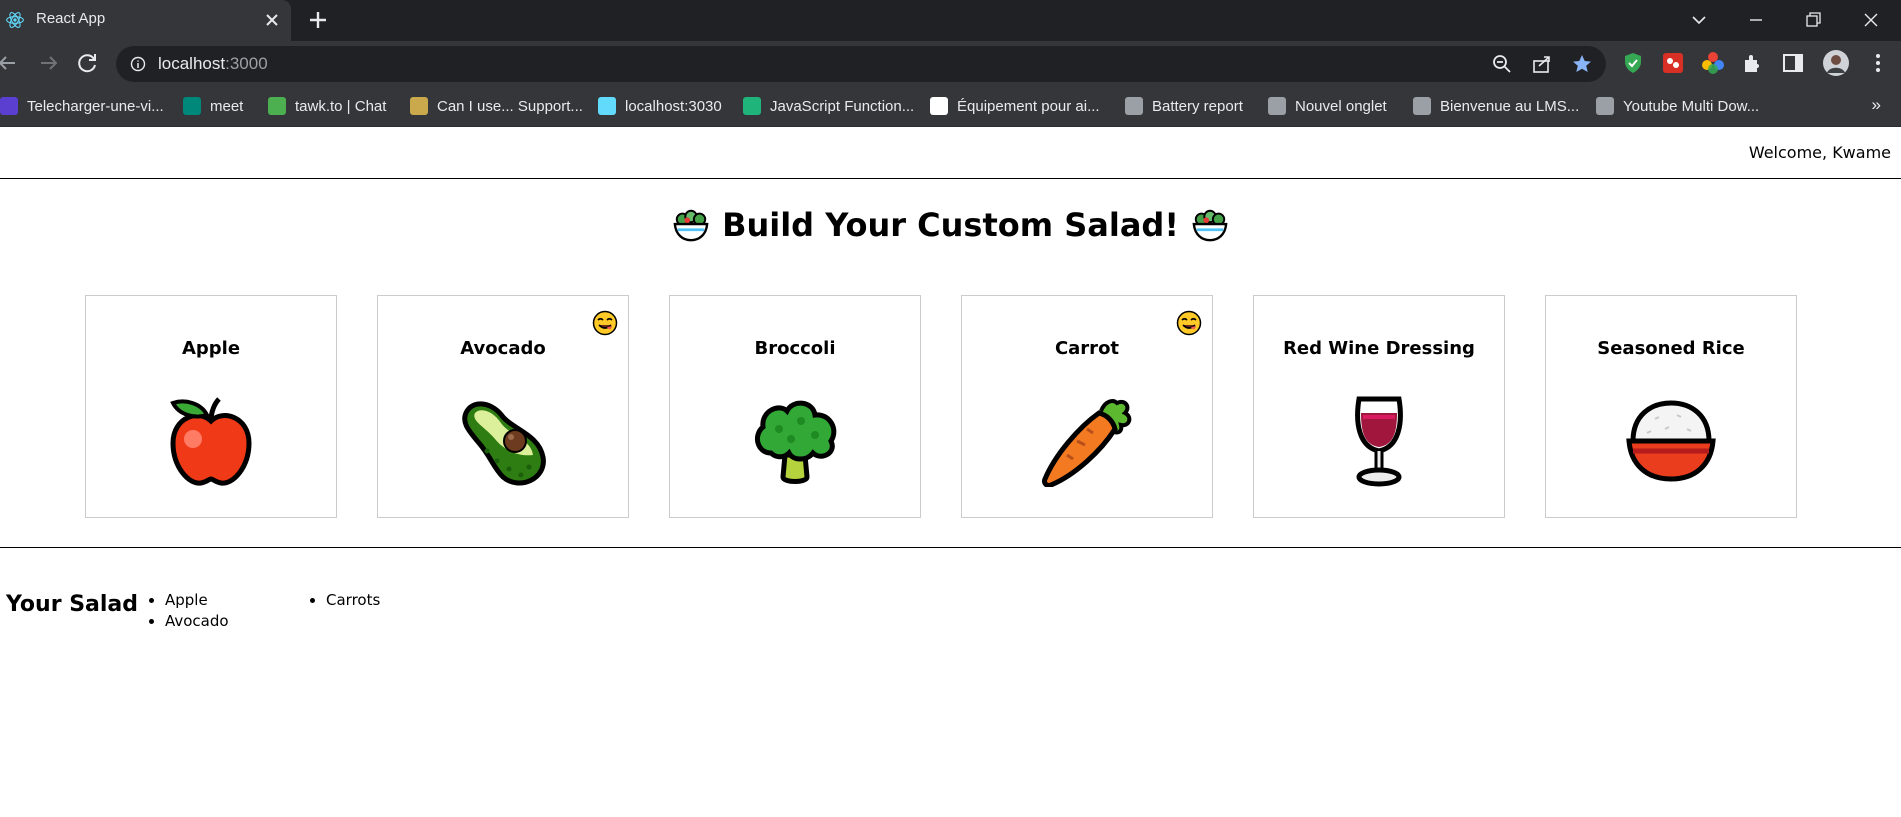 This screenshot has height=817, width=1901. Describe the element at coordinates (1699, 20) in the screenshot. I see `tab-search-icon` at that location.